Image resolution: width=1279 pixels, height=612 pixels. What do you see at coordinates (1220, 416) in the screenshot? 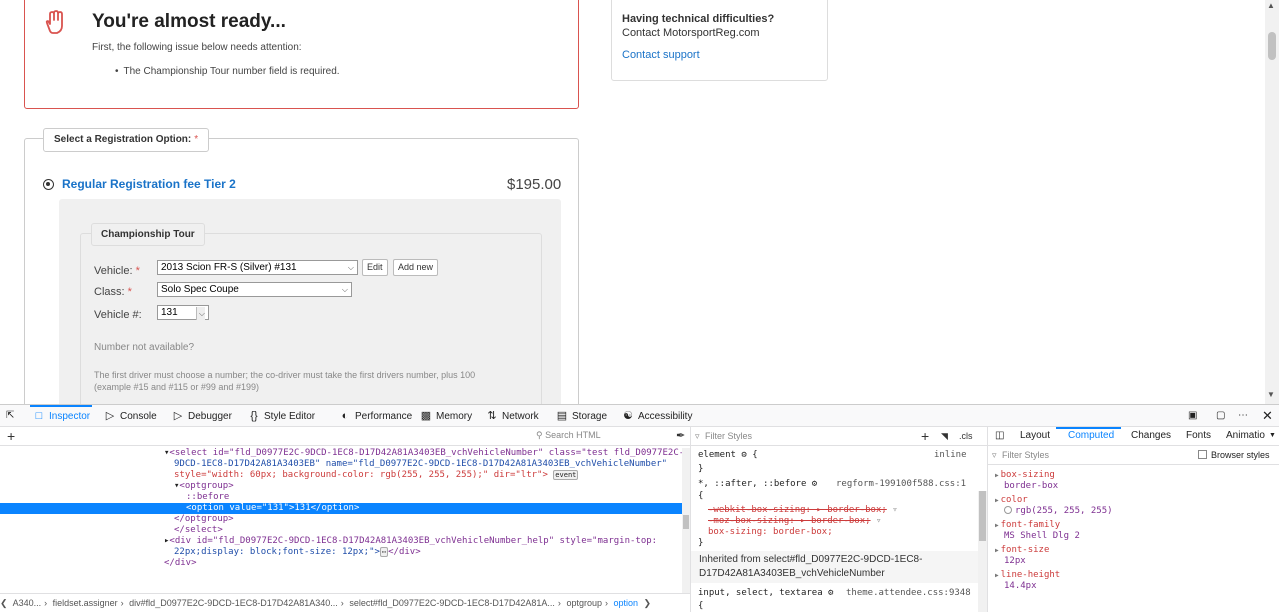
I see `dock-options-icon: ▢` at bounding box center [1220, 416].